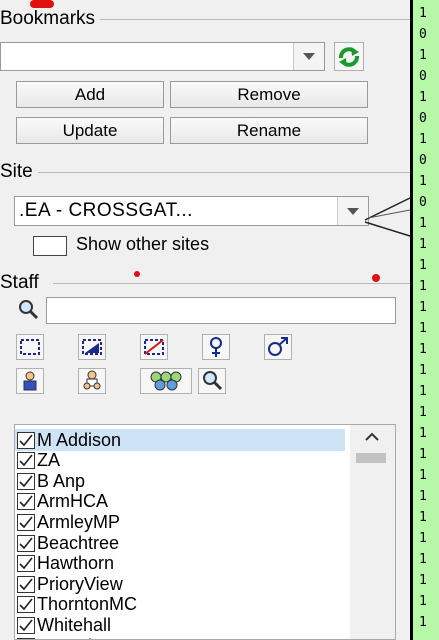  Describe the element at coordinates (180, 625) in the screenshot. I see `list-item: Whitehall` at that location.